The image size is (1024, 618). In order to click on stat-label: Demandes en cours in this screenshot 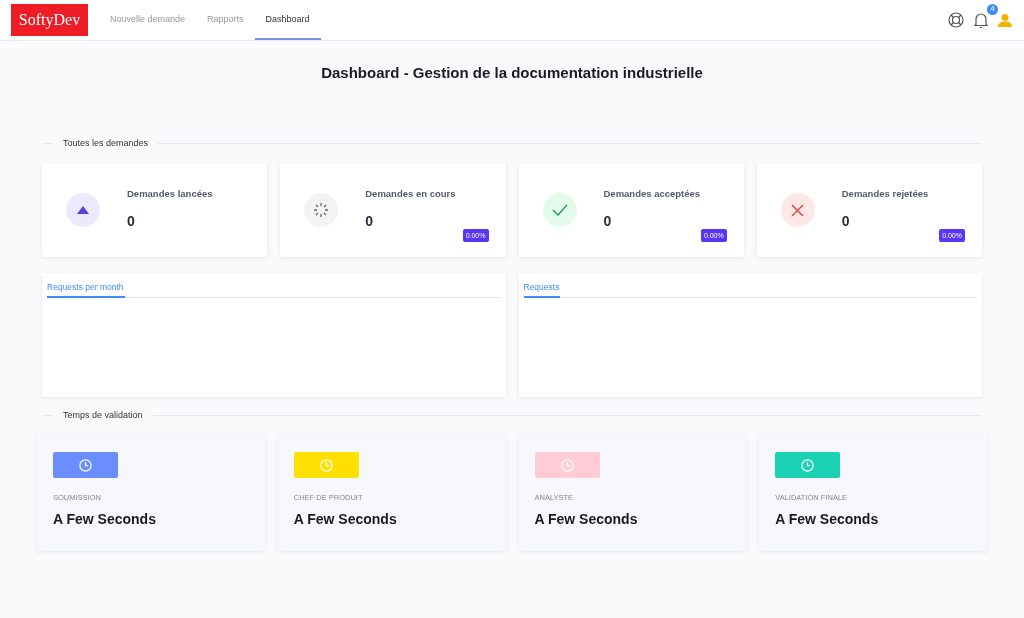, I will do `click(410, 193)`.